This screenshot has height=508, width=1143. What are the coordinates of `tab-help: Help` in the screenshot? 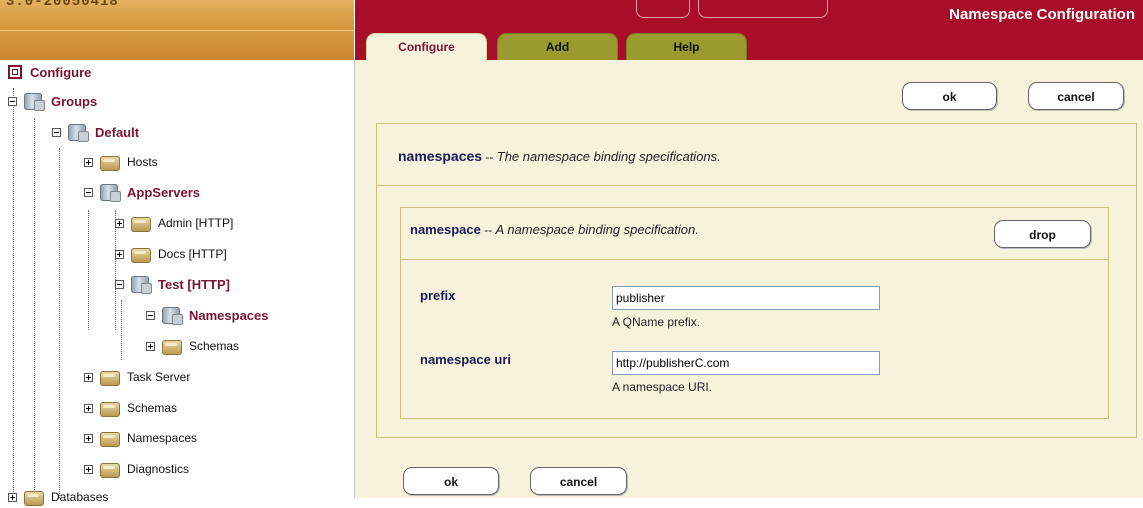 It's located at (686, 46).